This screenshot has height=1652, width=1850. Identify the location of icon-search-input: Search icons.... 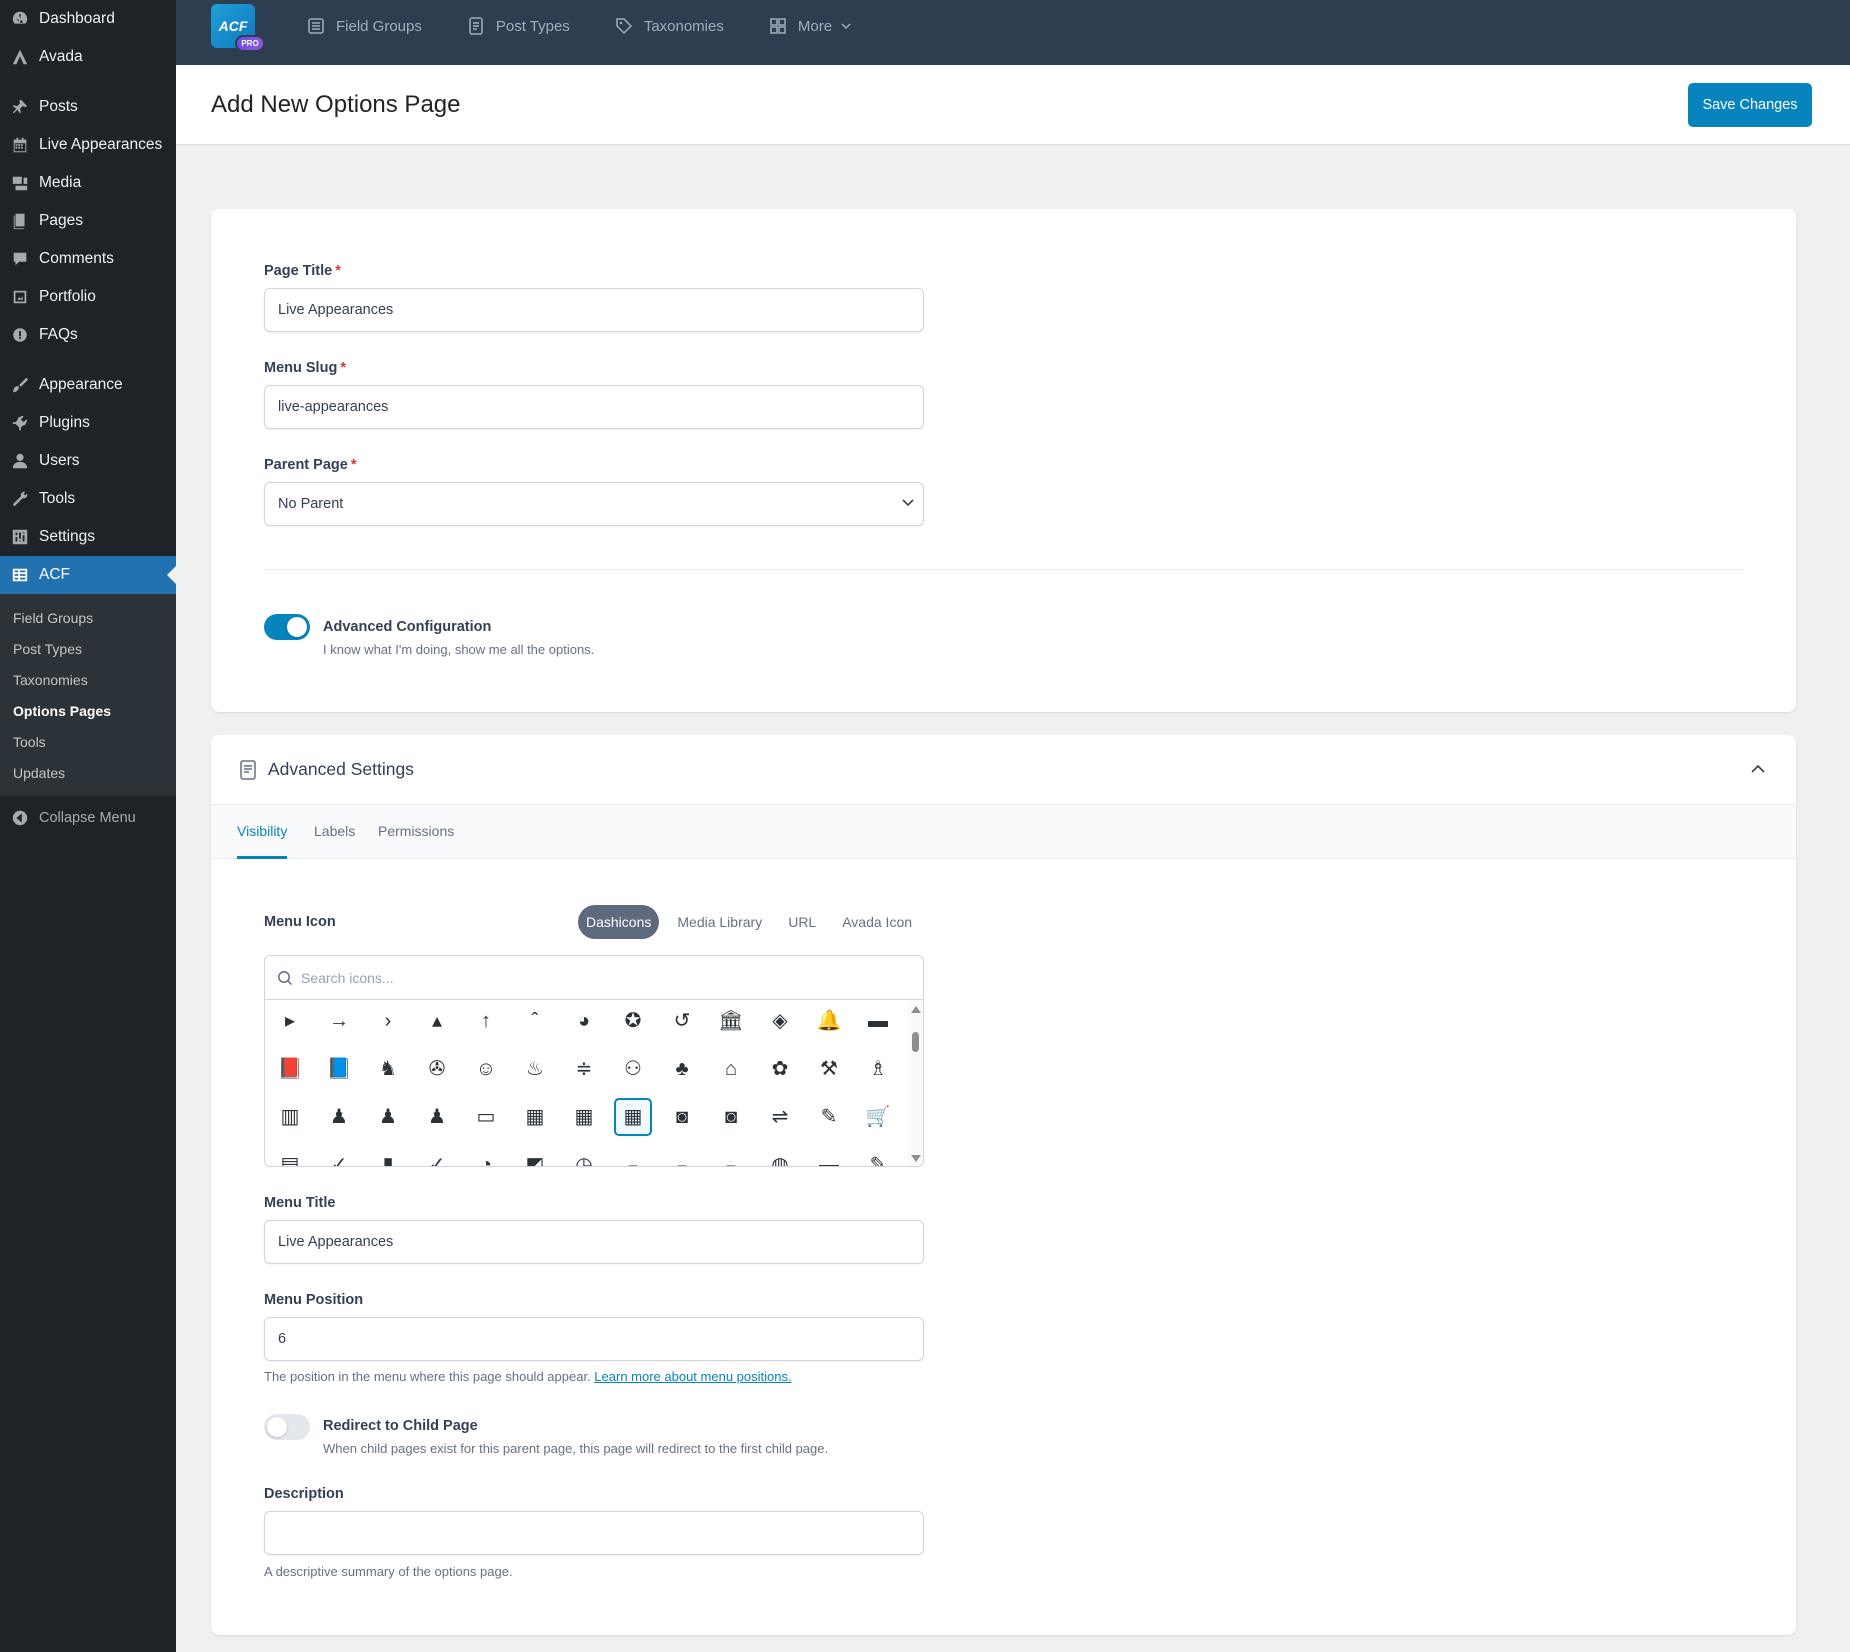
(594, 978).